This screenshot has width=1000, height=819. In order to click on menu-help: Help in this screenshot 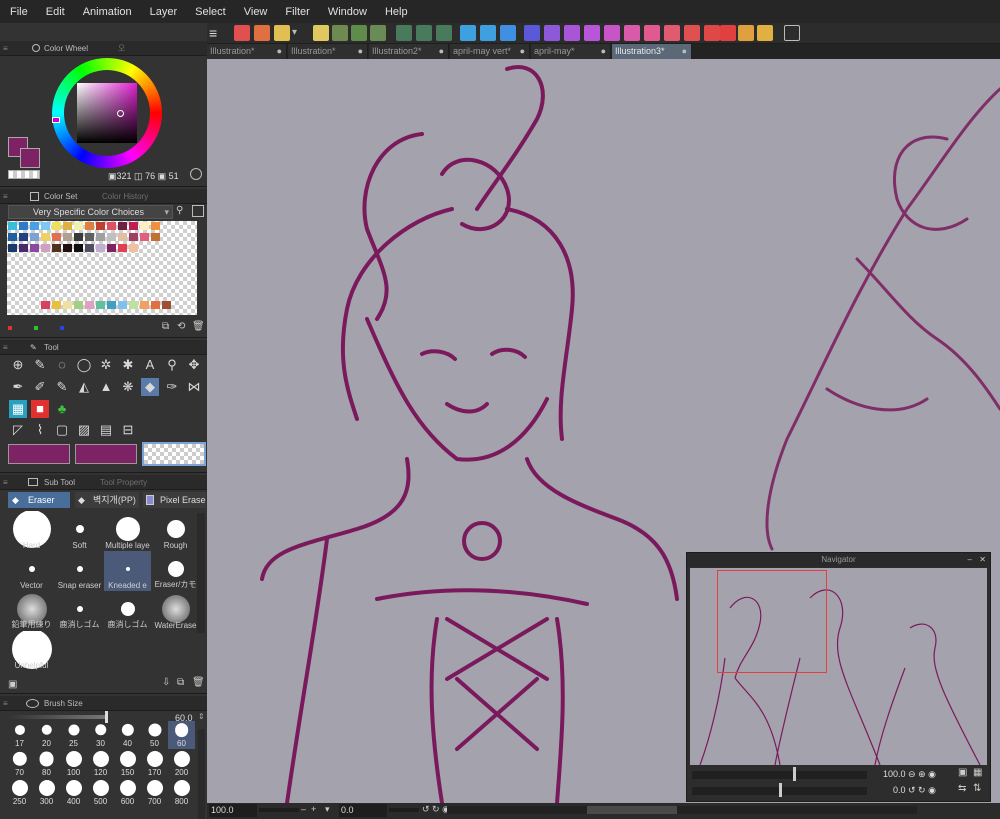, I will do `click(396, 12)`.